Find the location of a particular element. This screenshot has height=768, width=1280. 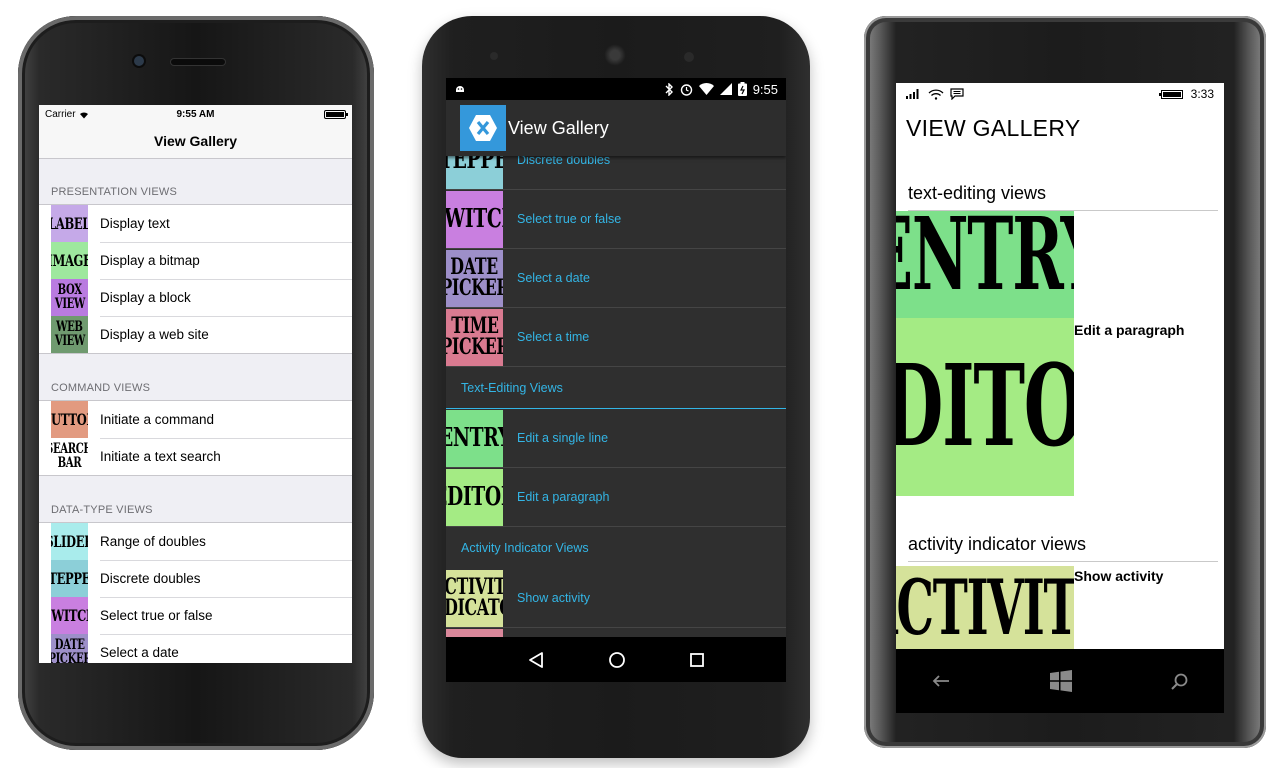

earpiece-speaker is located at coordinates (615, 55).